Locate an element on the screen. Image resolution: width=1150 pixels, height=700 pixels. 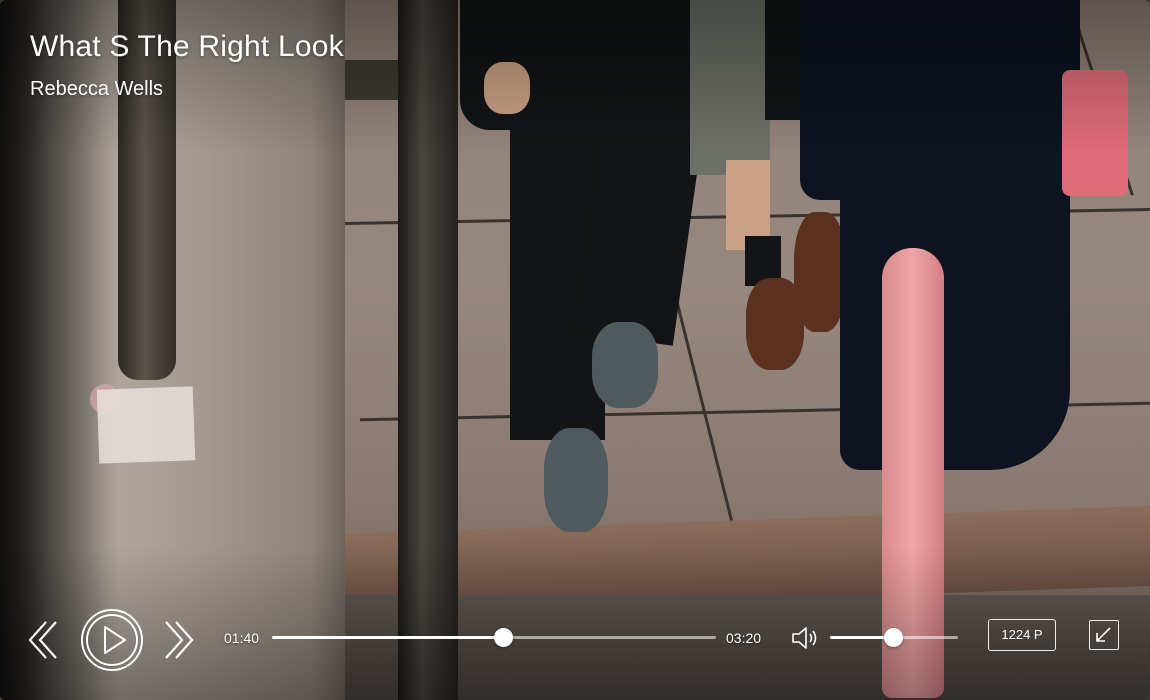
next-button is located at coordinates (178, 640).